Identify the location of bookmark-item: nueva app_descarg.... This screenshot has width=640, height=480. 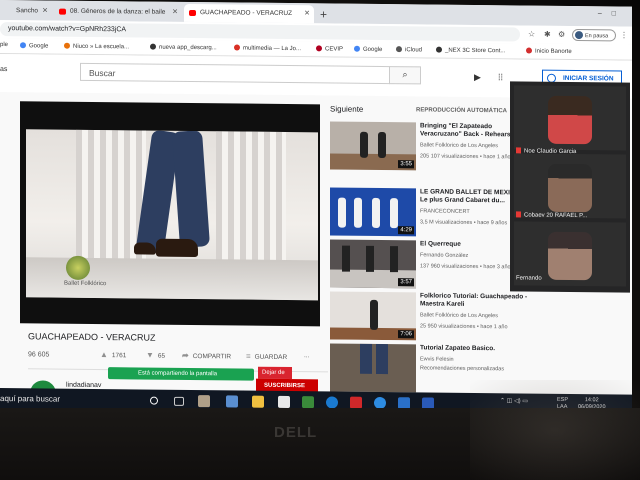
(183, 47).